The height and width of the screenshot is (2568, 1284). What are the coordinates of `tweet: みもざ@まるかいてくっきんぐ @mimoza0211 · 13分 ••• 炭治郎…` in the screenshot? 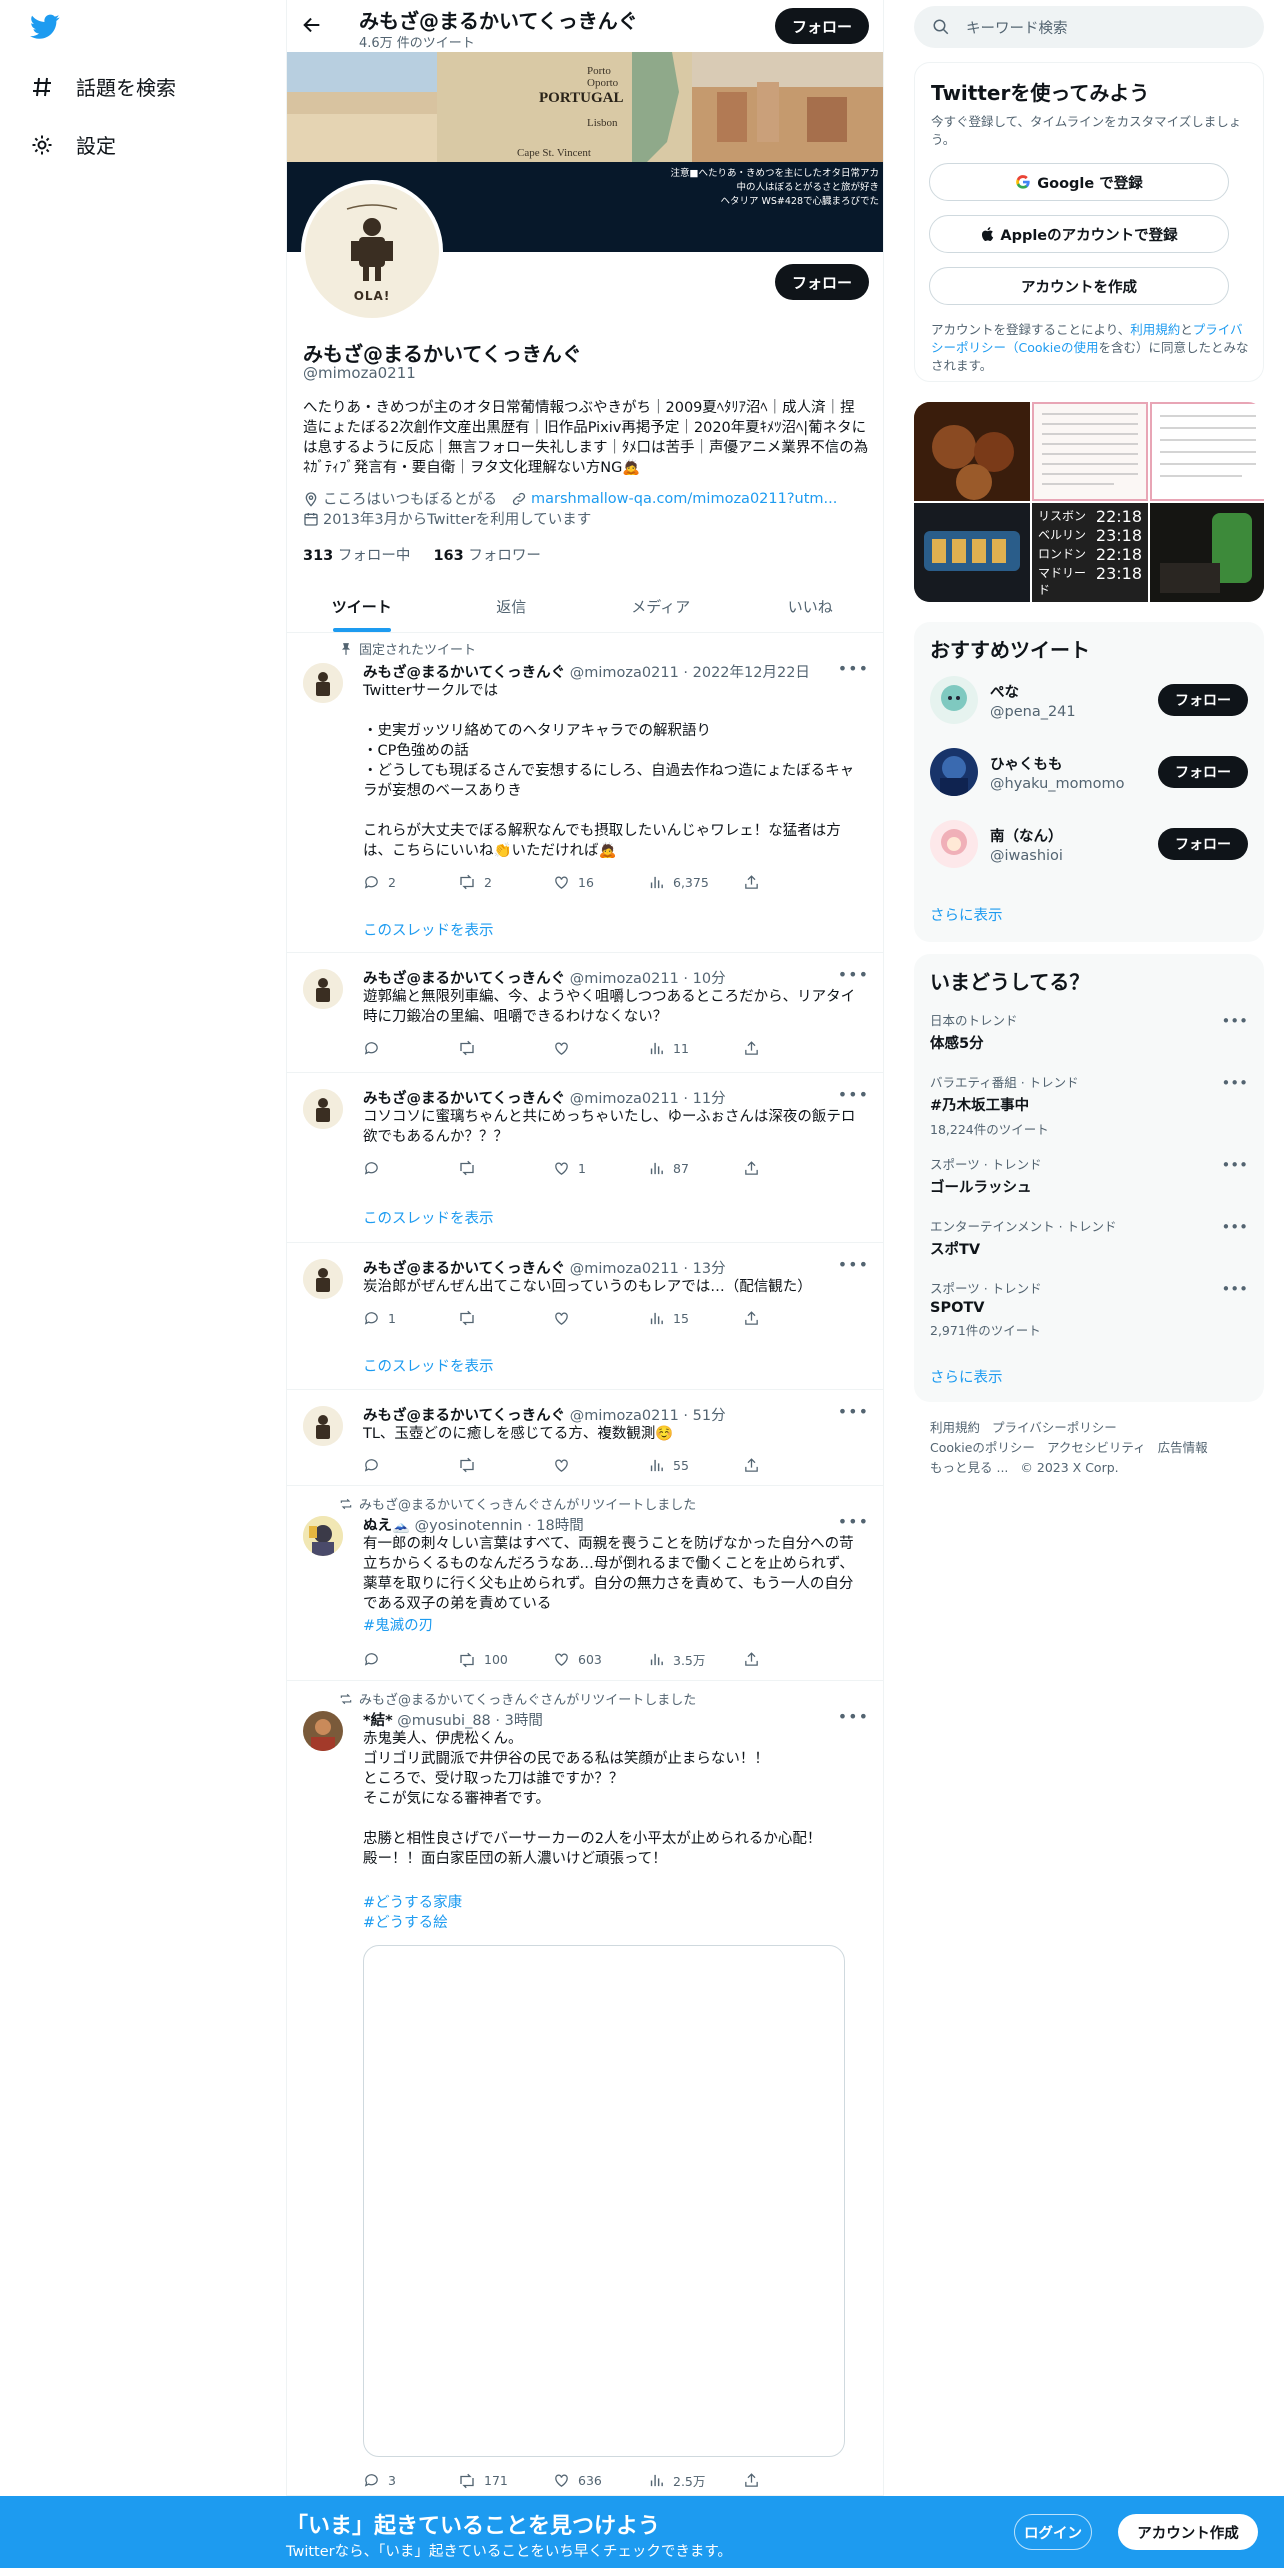 It's located at (585, 1316).